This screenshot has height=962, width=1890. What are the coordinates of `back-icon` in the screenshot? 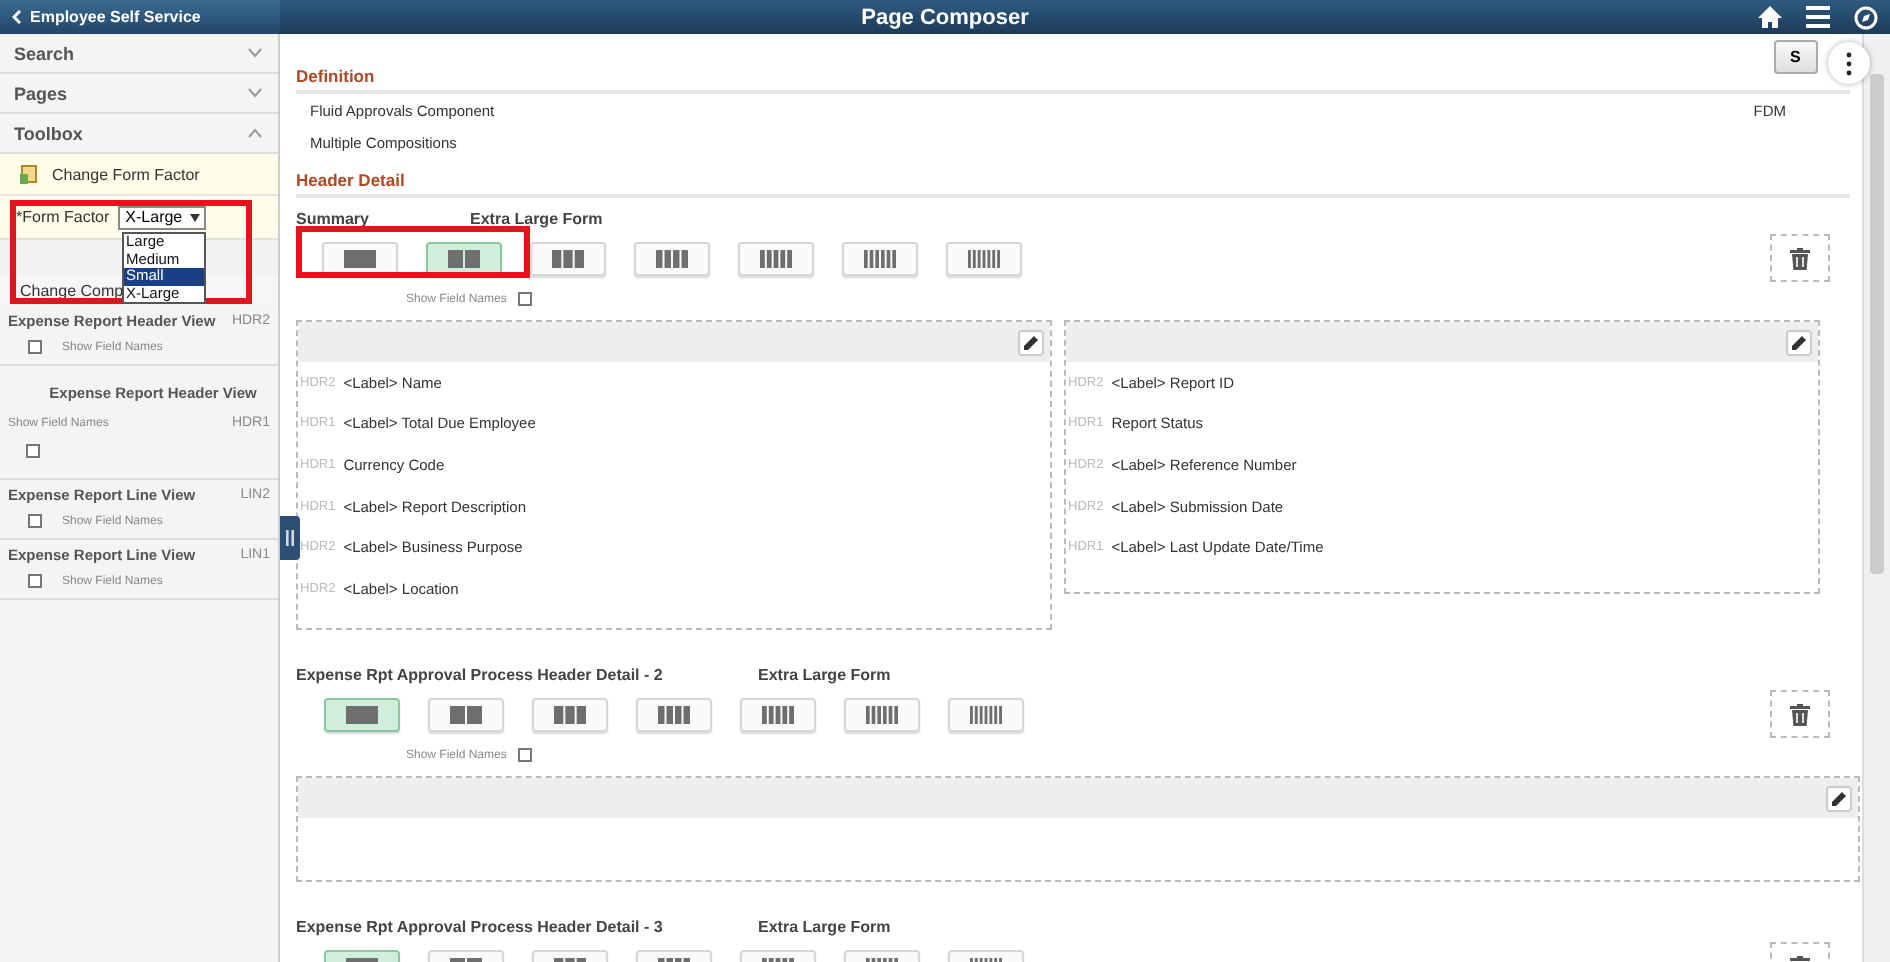 It's located at (17, 17).